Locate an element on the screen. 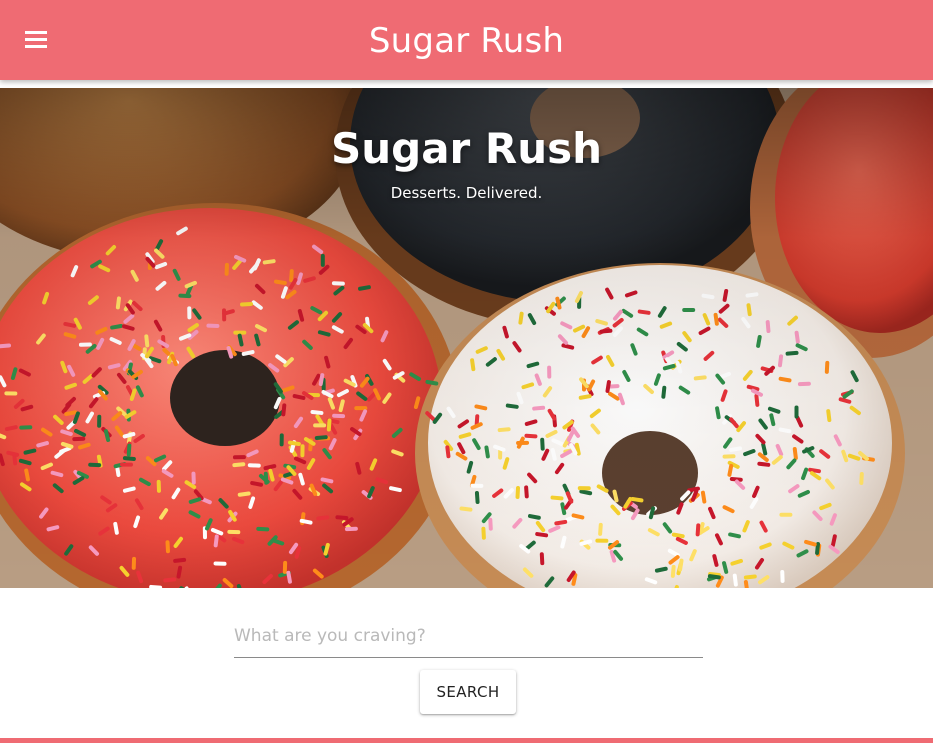  hero-subtitle: Desserts. Delivered. is located at coordinates (466, 193).